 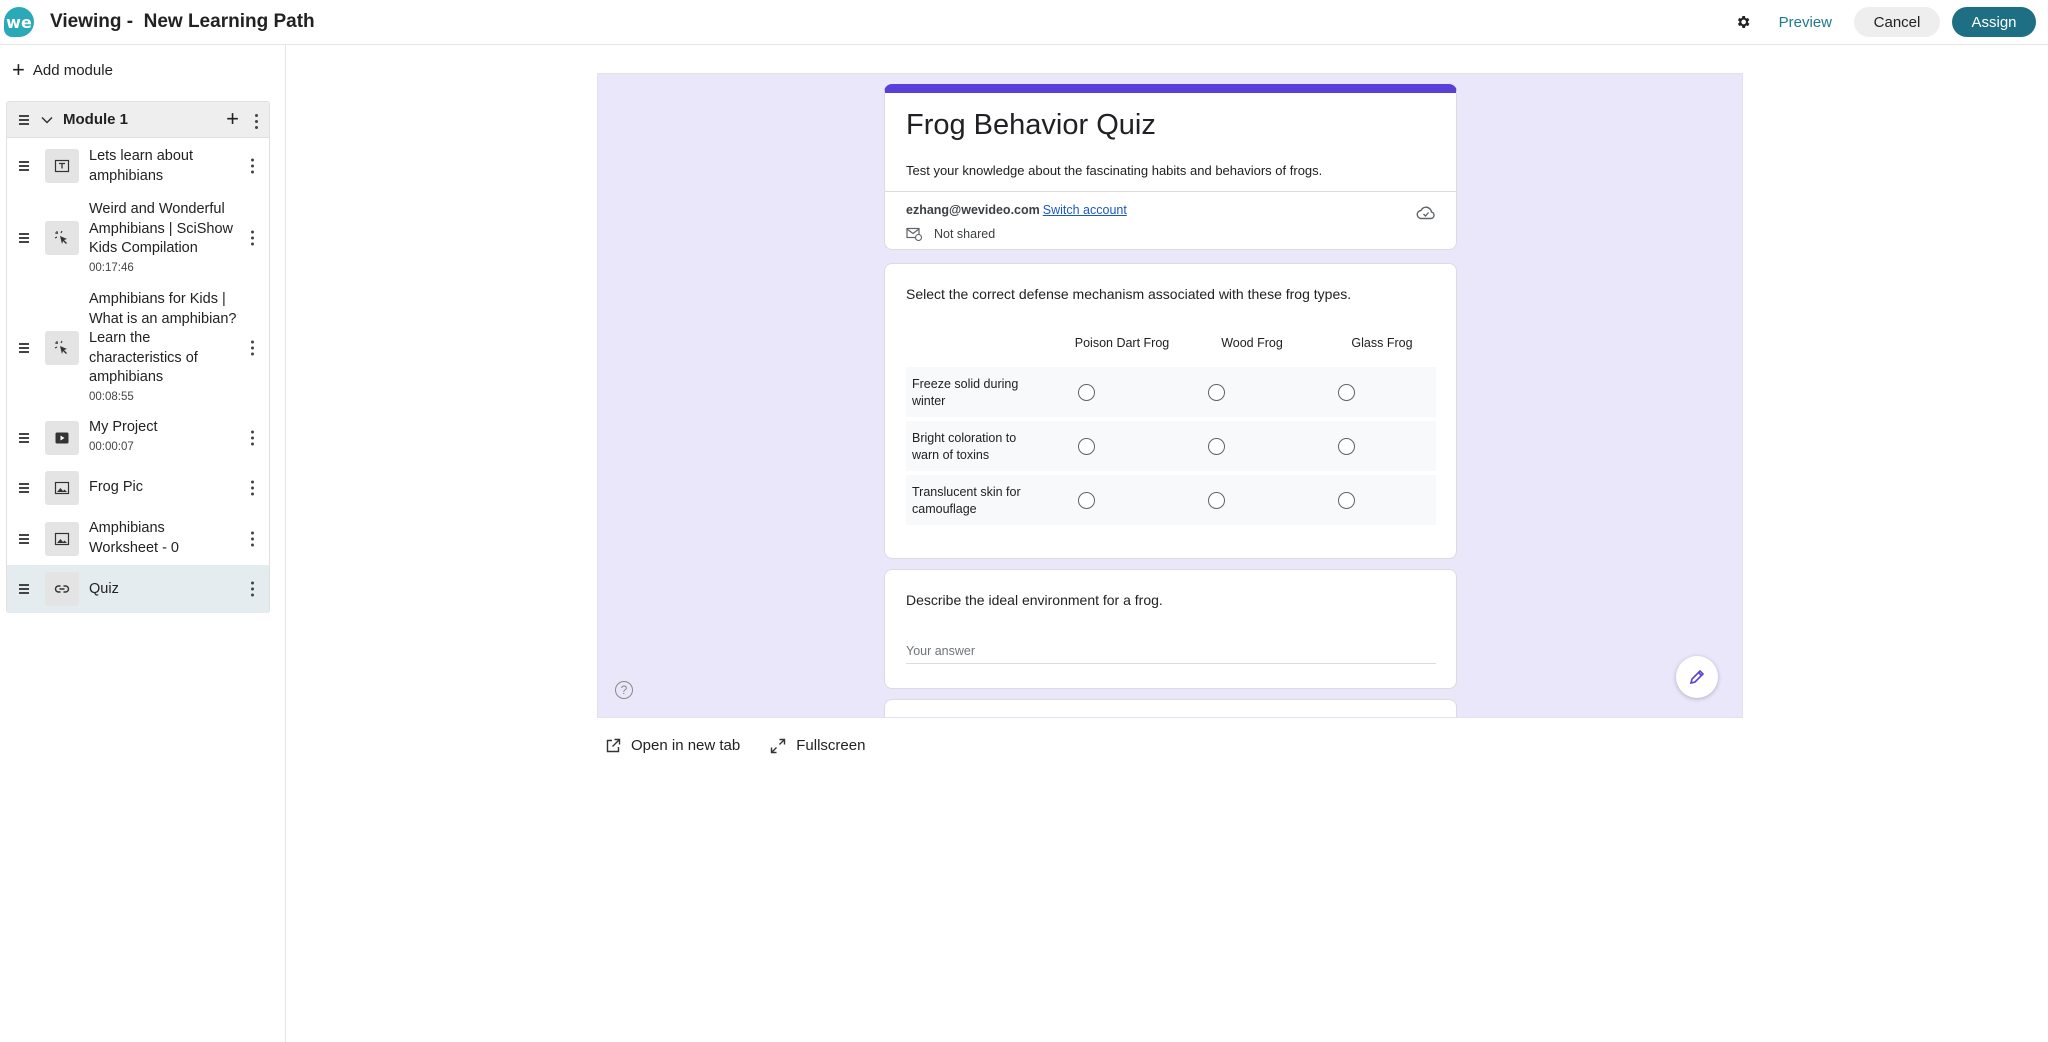 I want to click on account-email: ezhang@wevideo.com, so click(x=973, y=210).